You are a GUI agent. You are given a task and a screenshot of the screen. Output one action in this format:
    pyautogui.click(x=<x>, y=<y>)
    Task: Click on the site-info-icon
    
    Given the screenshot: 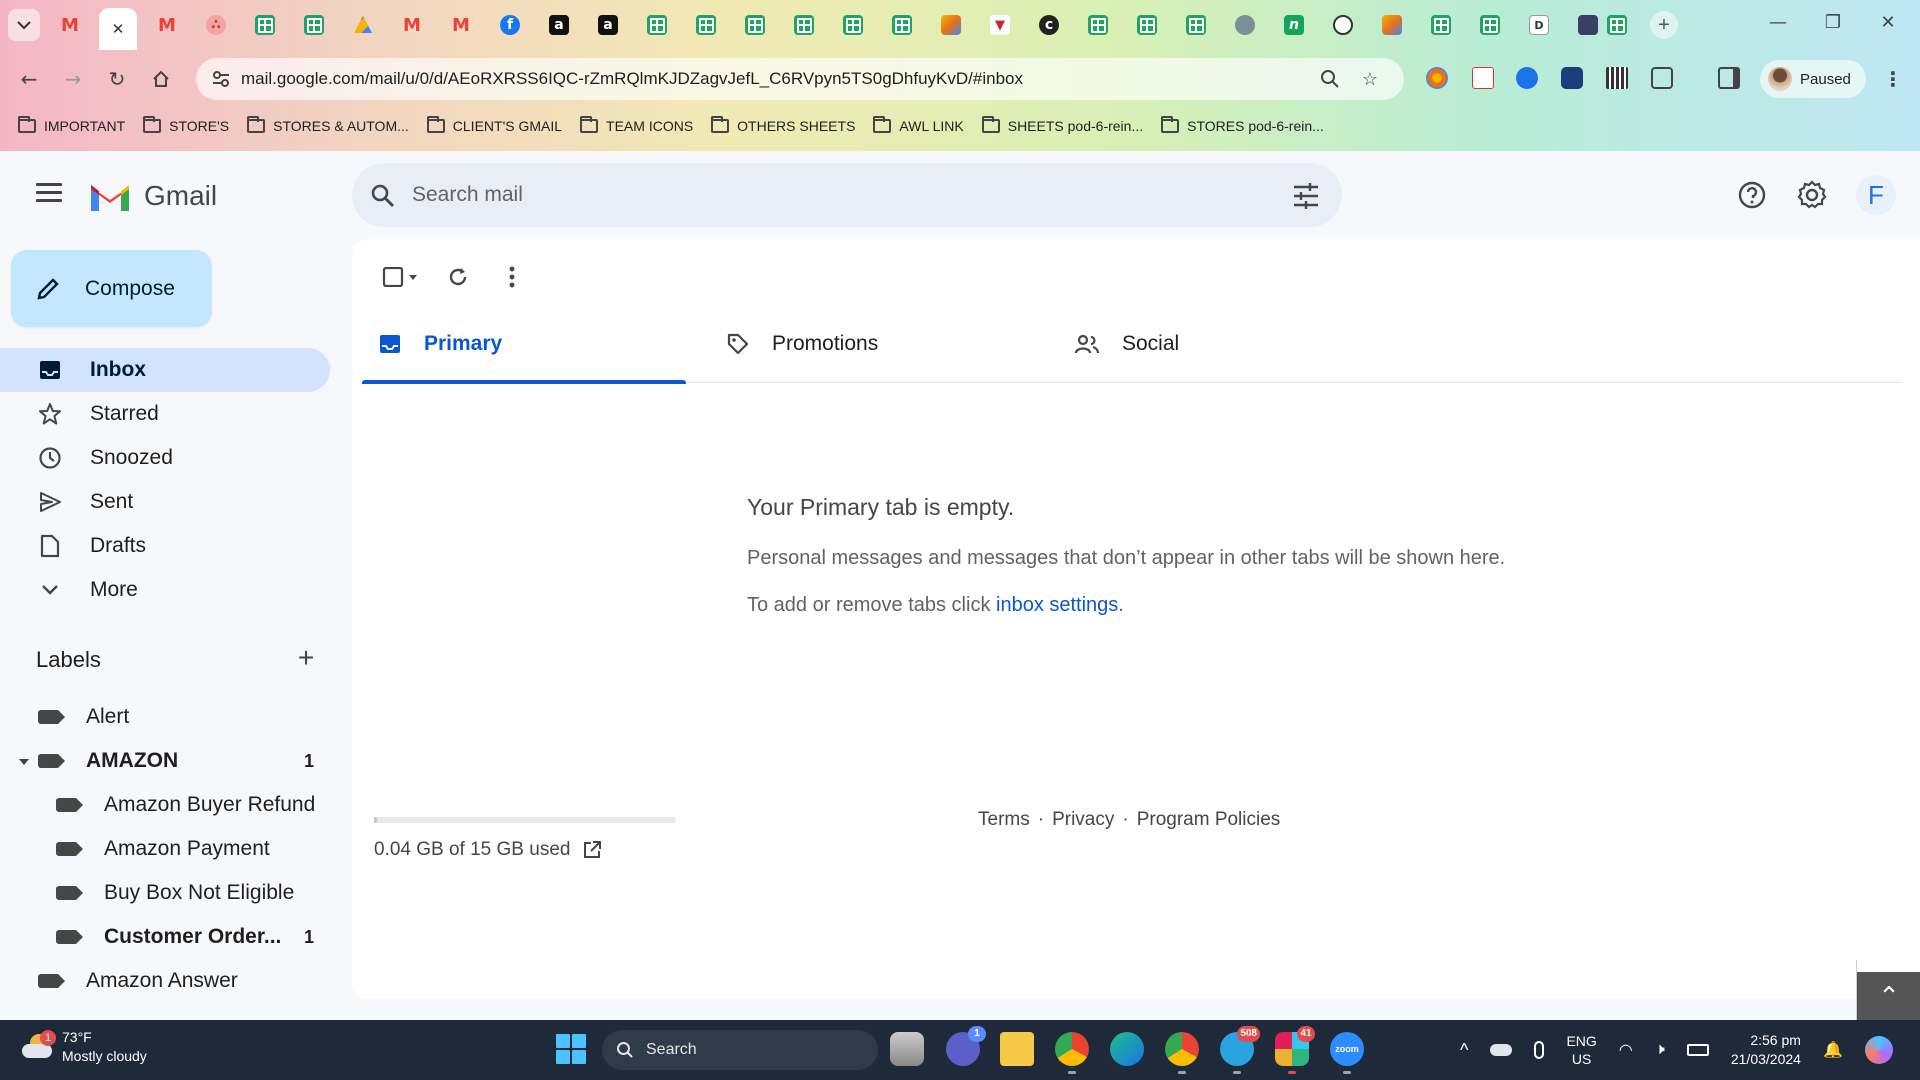 What is the action you would take?
    pyautogui.click(x=221, y=79)
    